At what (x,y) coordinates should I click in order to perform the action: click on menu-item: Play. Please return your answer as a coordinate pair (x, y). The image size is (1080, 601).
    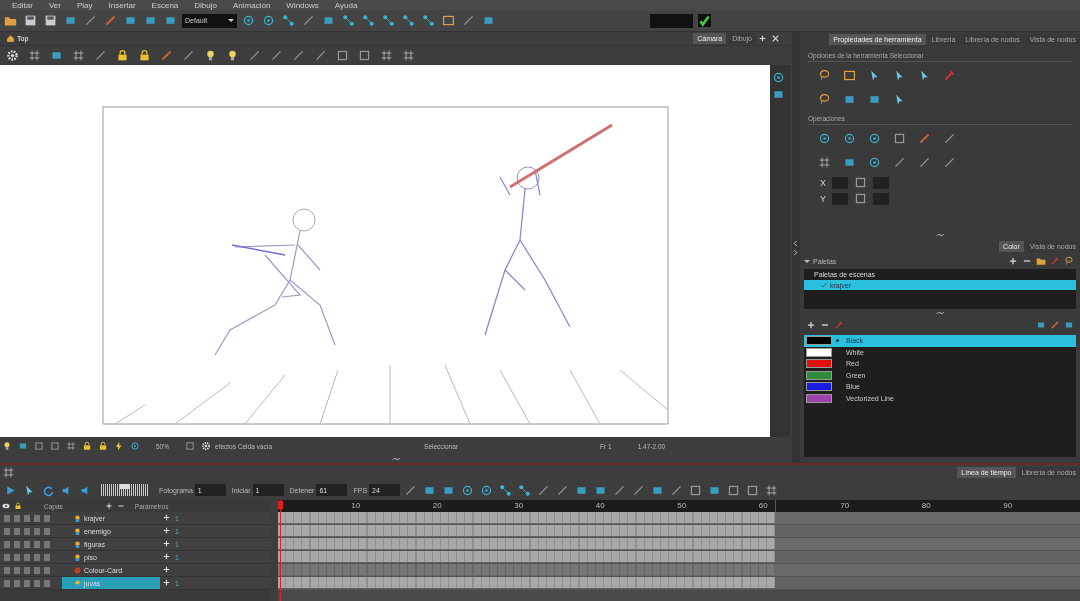
    Looking at the image, I should click on (84, 5).